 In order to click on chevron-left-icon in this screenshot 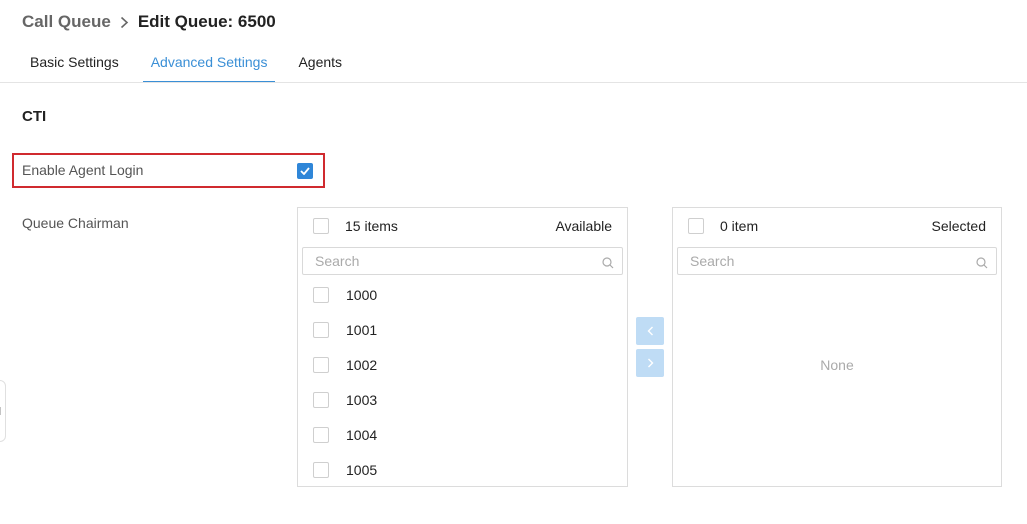, I will do `click(650, 331)`.